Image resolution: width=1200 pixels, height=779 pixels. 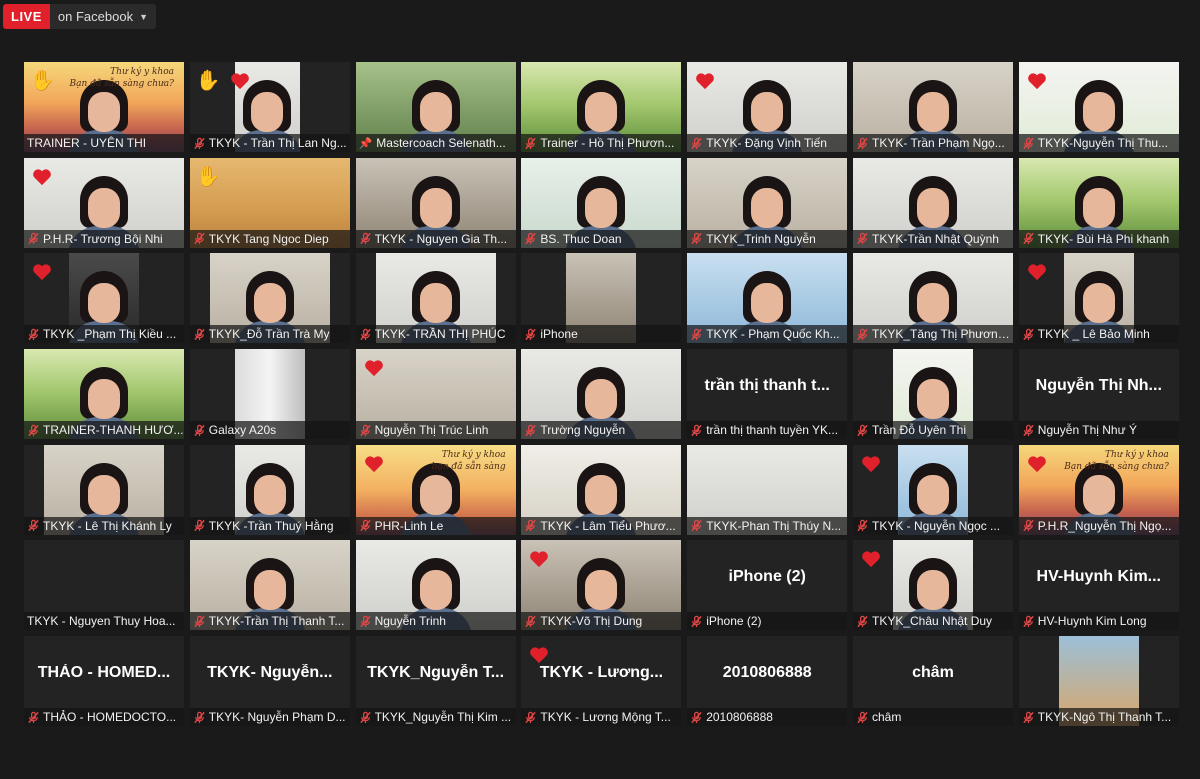 What do you see at coordinates (1116, 460) in the screenshot?
I see `background-poster-text: Thư ký y khoa Bạn đã sẵn sàng chưa?` at bounding box center [1116, 460].